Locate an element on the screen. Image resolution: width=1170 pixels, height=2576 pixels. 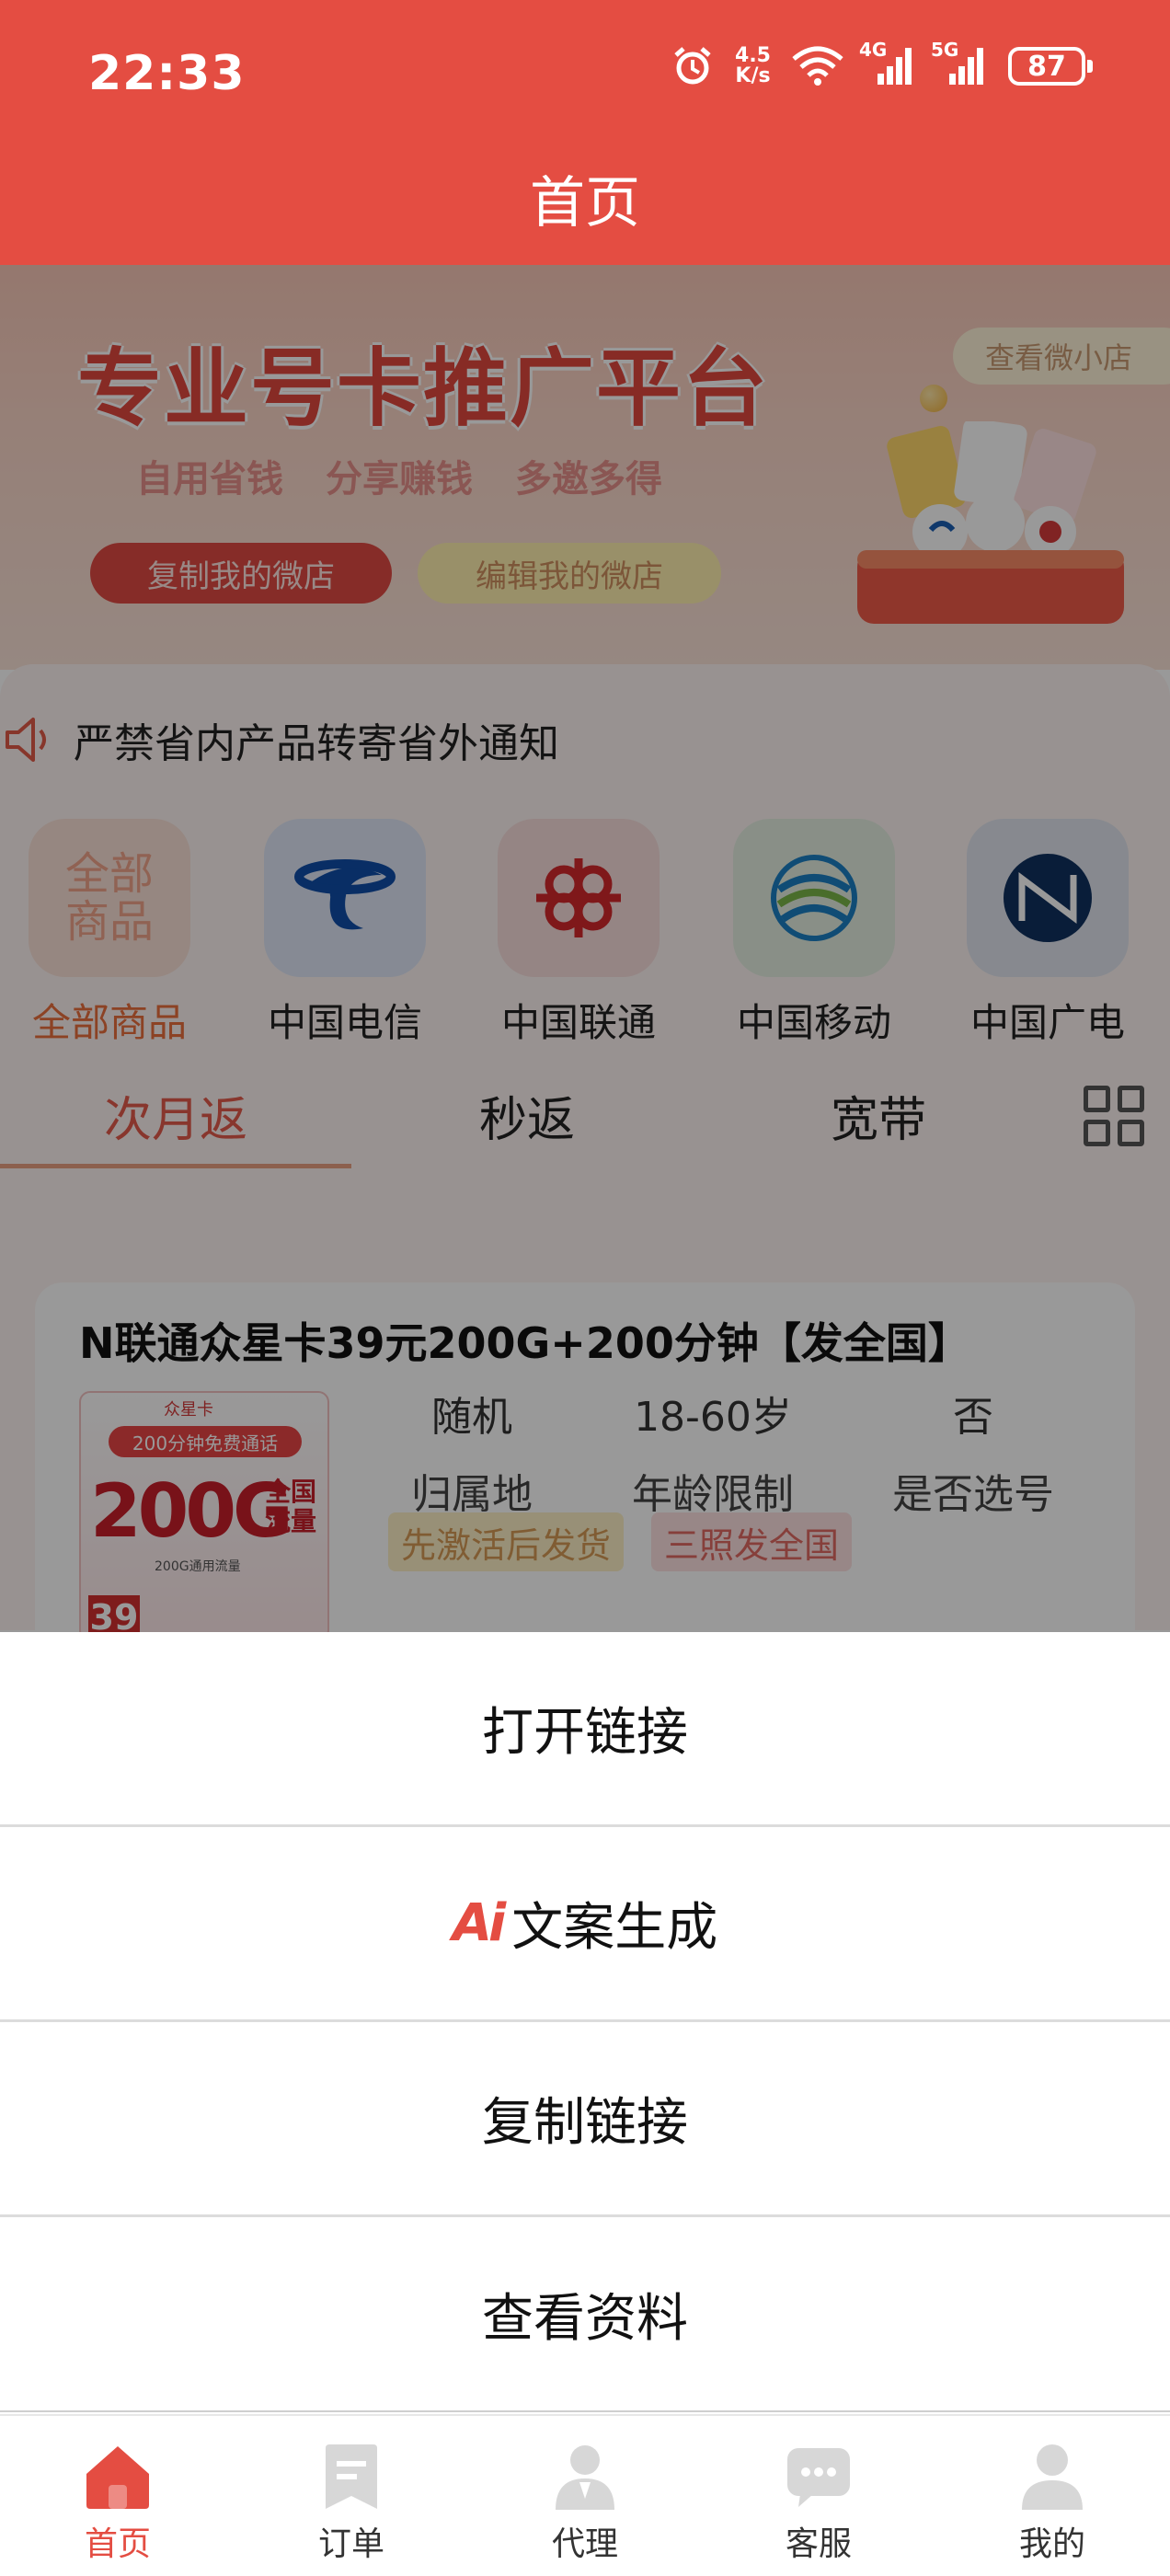
nav-agent: 代理 is located at coordinates (585, 2502).